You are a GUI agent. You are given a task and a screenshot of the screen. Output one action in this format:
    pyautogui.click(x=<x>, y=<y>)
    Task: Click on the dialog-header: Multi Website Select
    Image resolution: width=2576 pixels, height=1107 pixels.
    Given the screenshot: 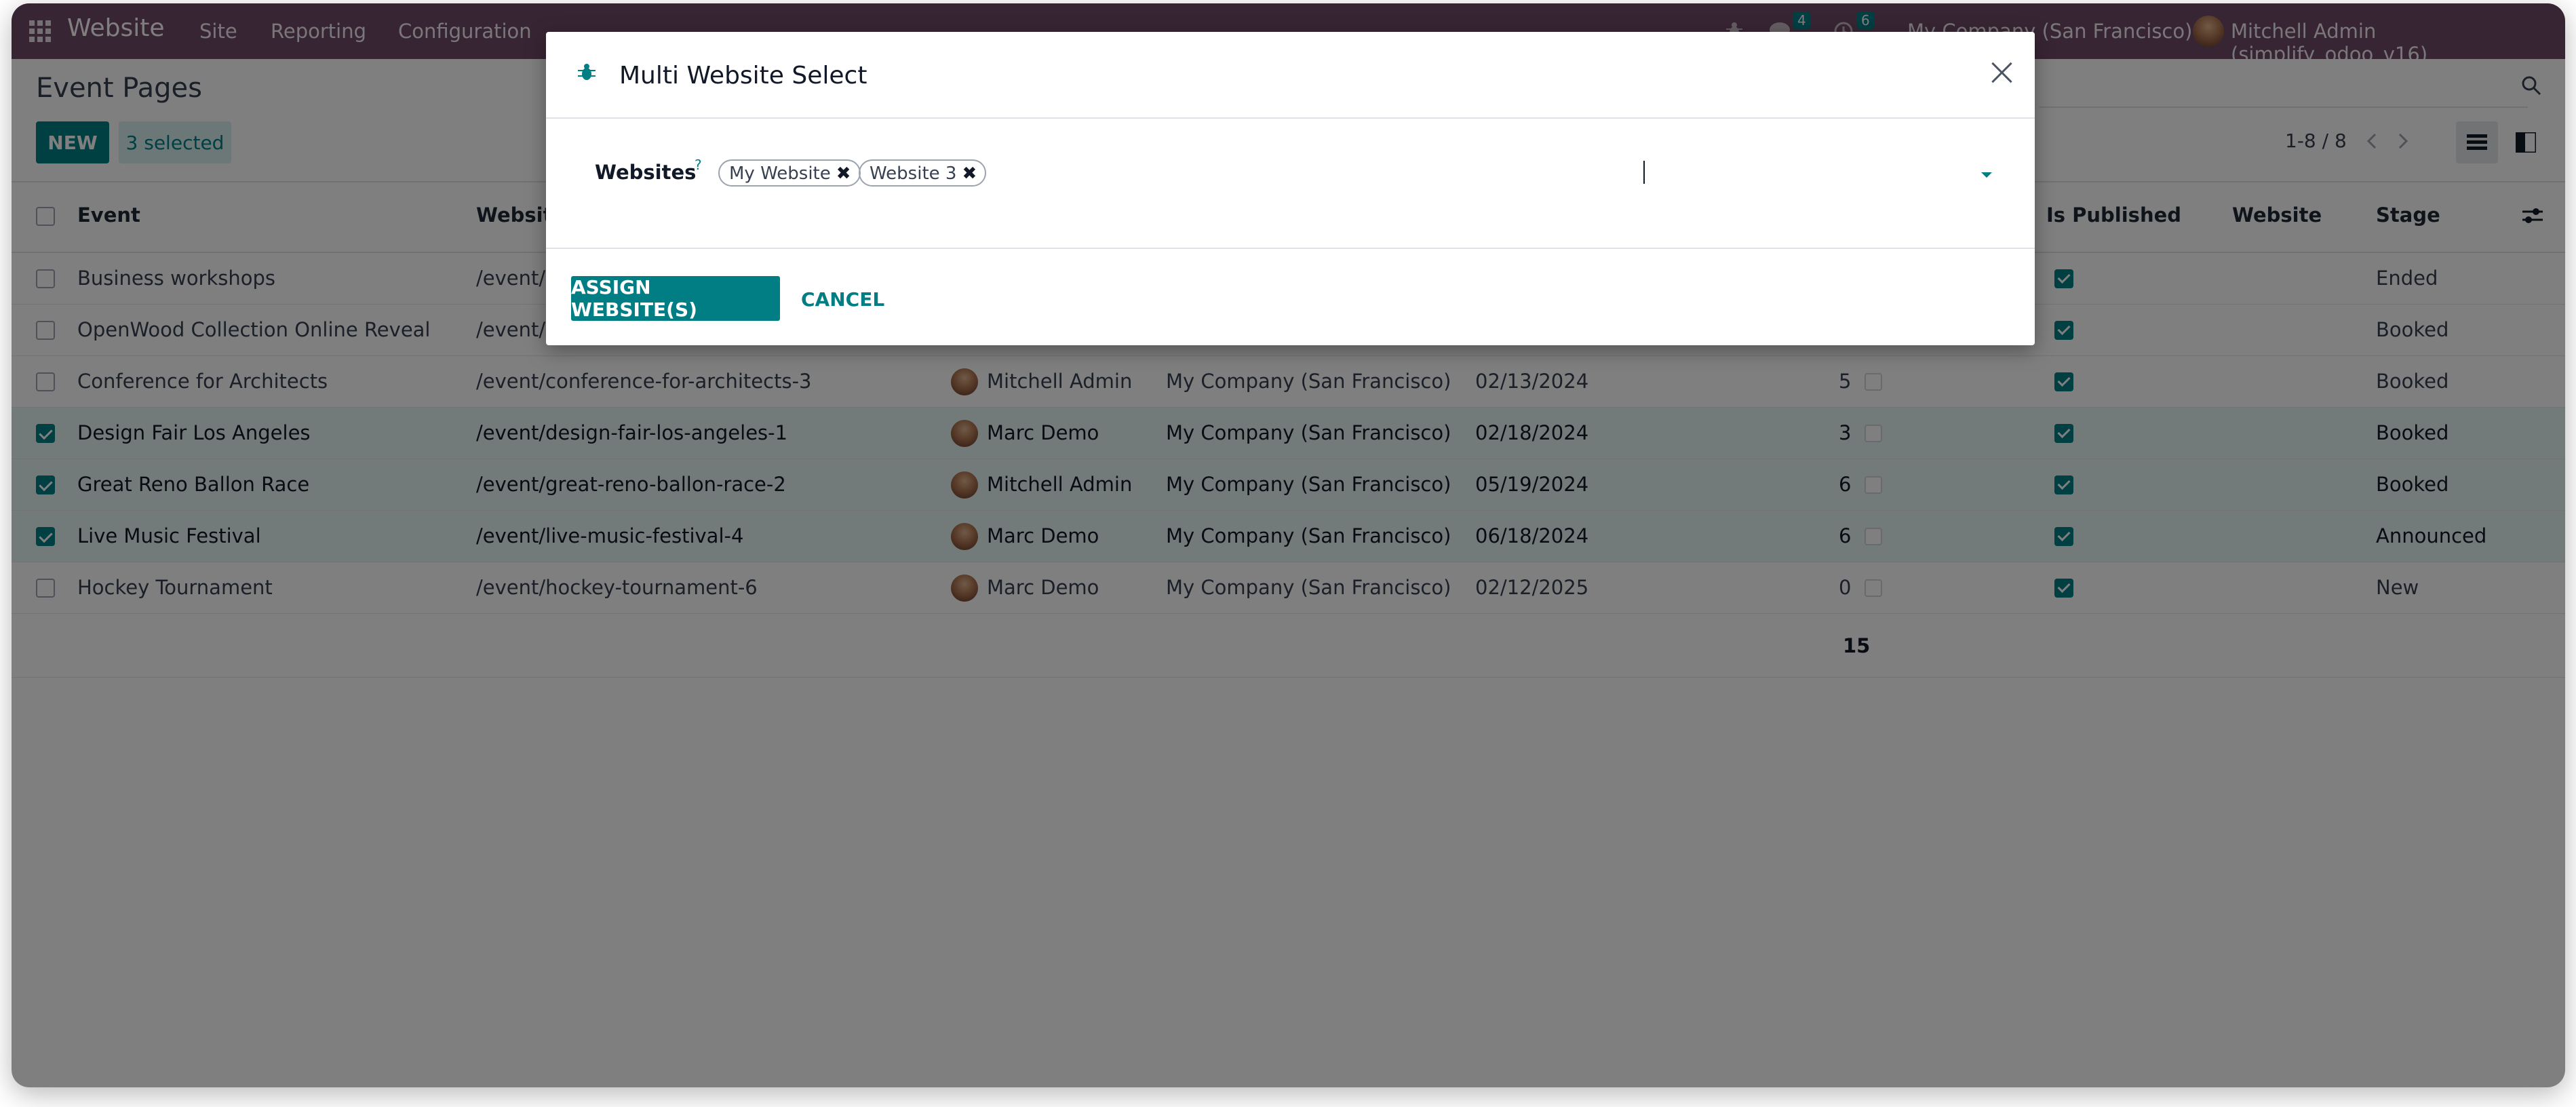 What is the action you would take?
    pyautogui.click(x=1290, y=75)
    